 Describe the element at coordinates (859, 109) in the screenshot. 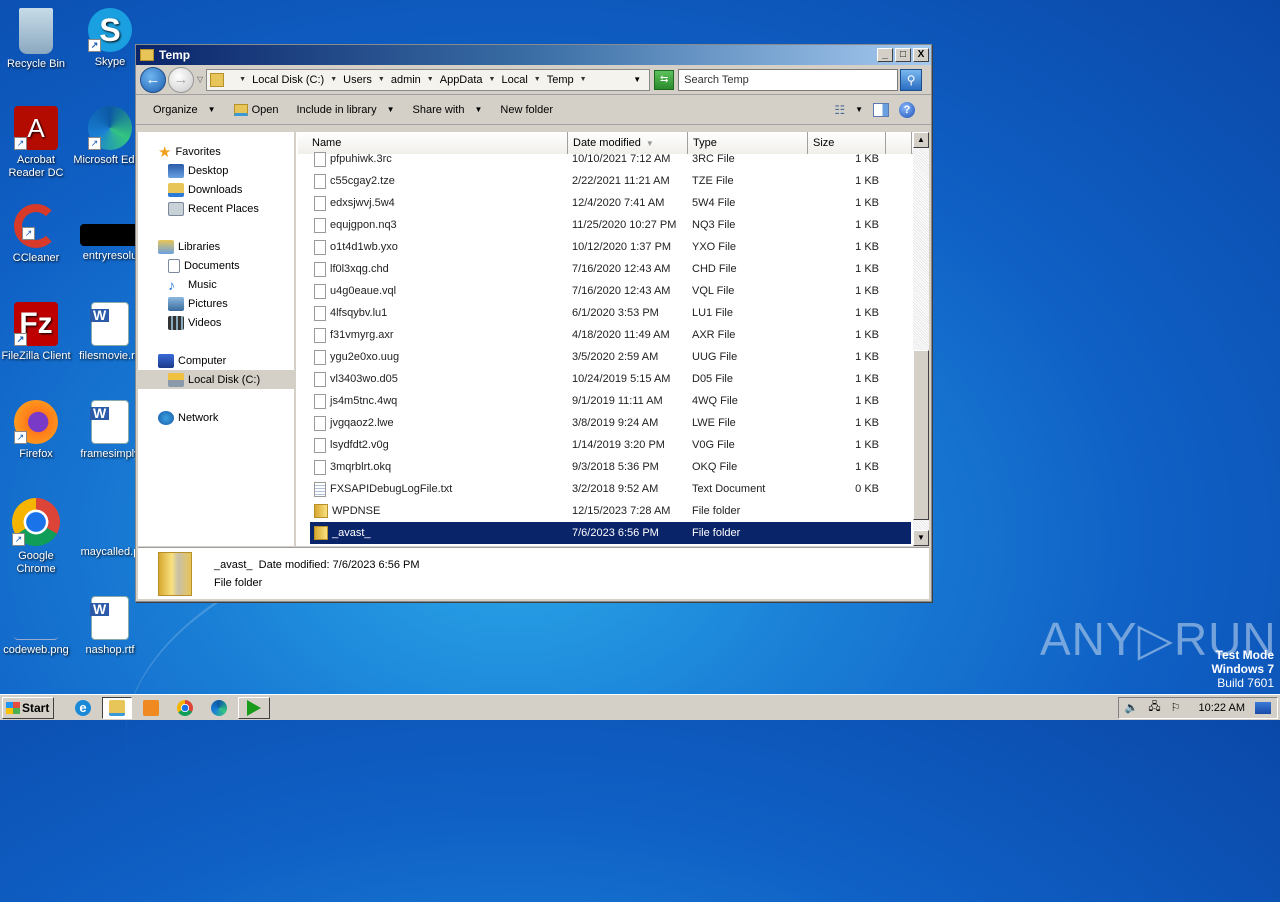

I see `view-options-dropdown: ▼` at that location.